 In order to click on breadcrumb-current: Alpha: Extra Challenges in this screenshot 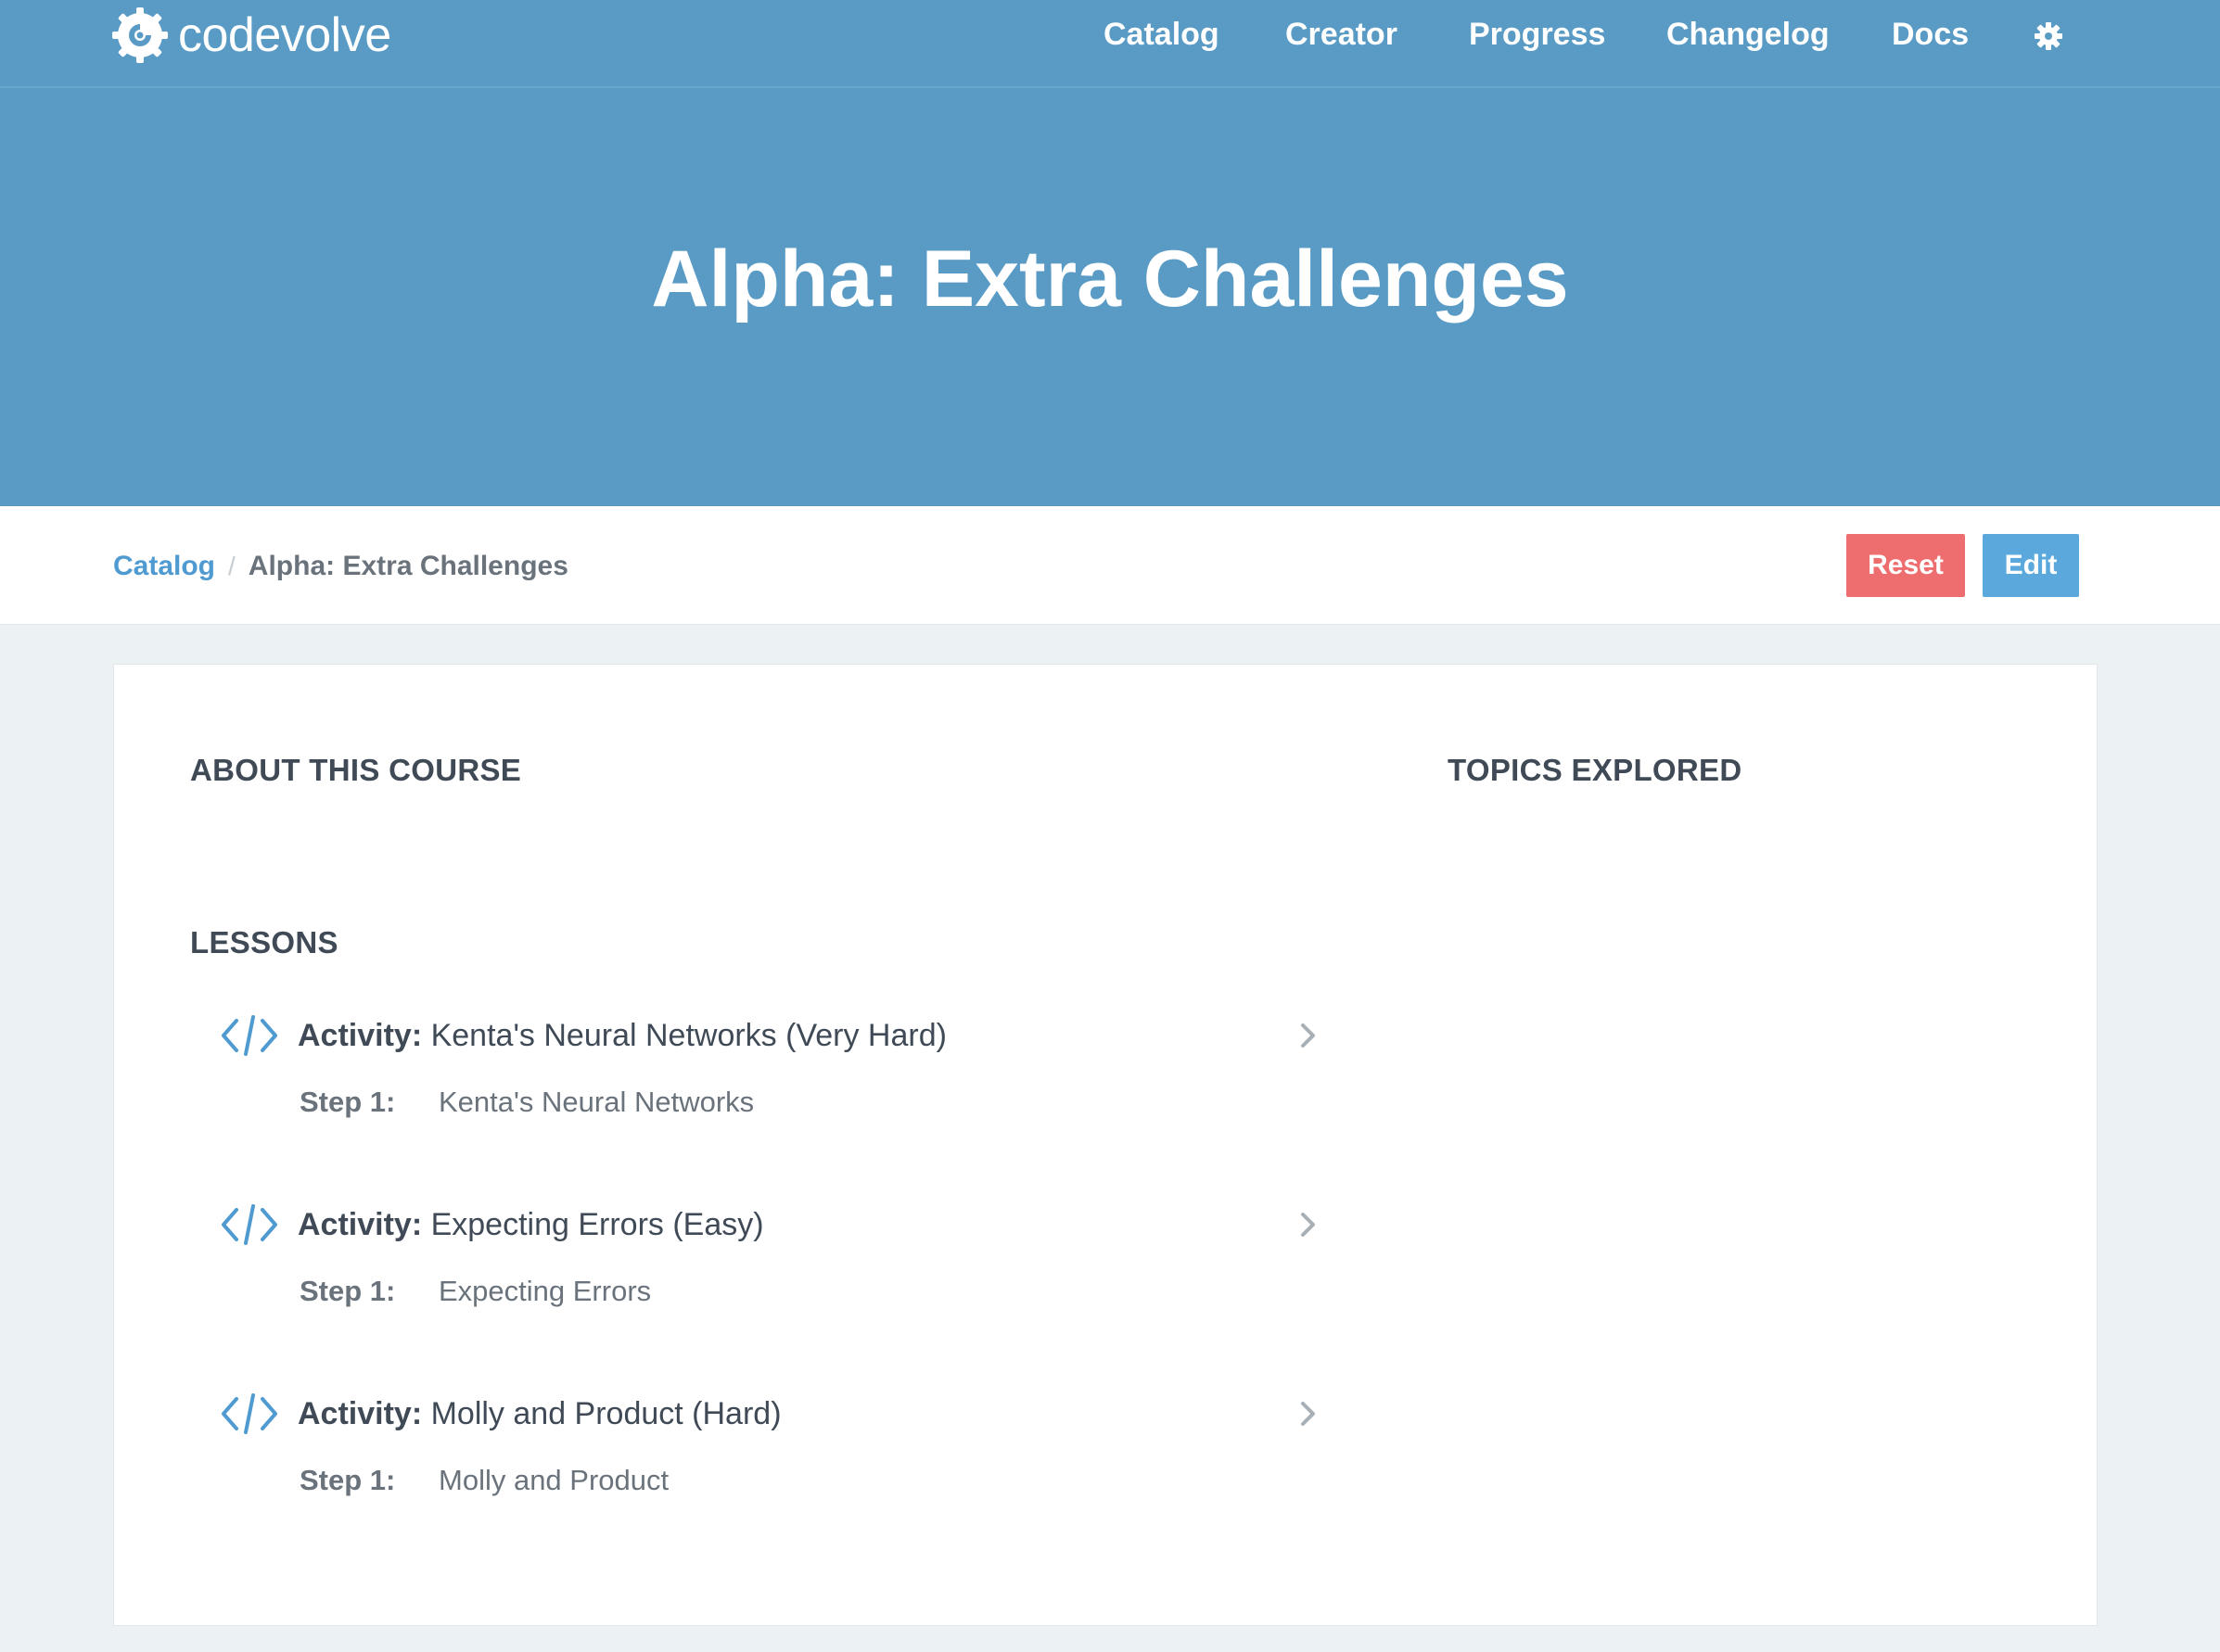, I will do `click(408, 566)`.